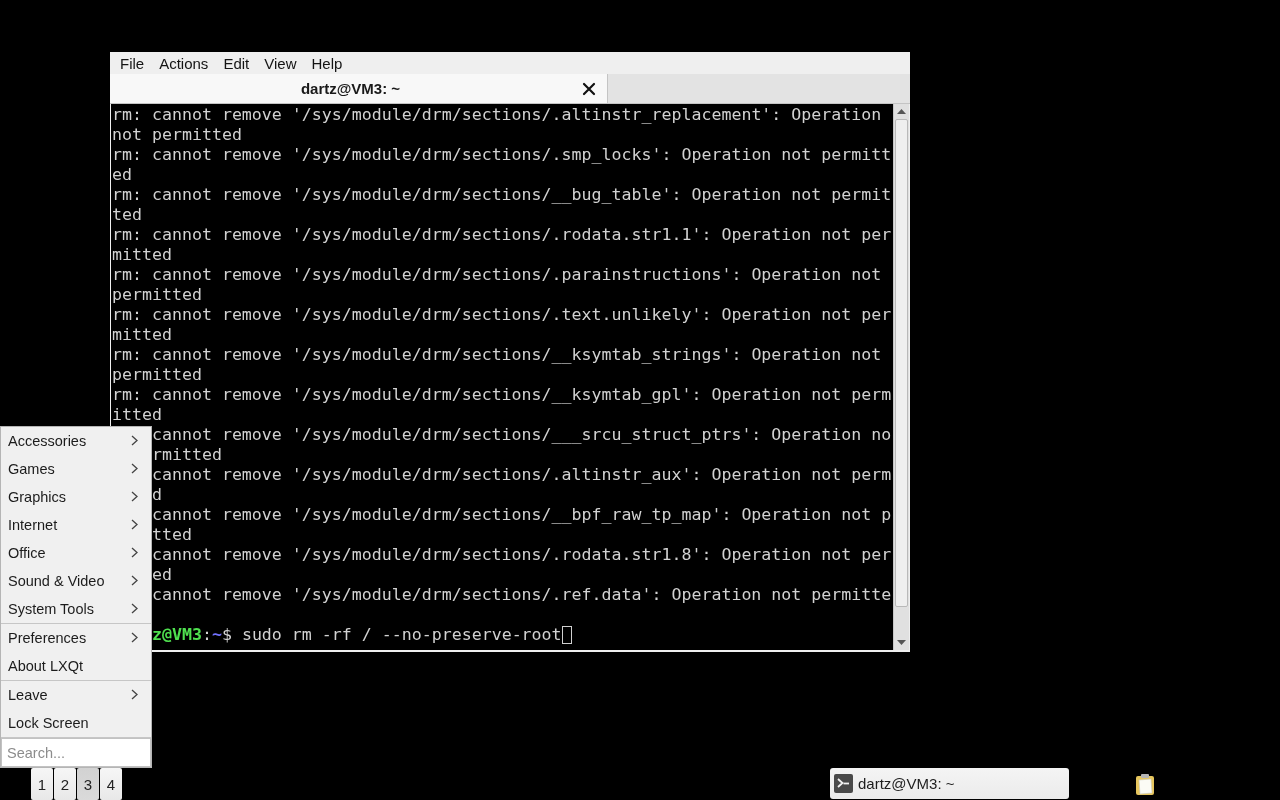 Image resolution: width=1280 pixels, height=800 pixels. What do you see at coordinates (497, 115) in the screenshot?
I see `terminal-line: rm: cannot remove '/sys/module/drm/sections/.altinstr_replacement': Operation` at bounding box center [497, 115].